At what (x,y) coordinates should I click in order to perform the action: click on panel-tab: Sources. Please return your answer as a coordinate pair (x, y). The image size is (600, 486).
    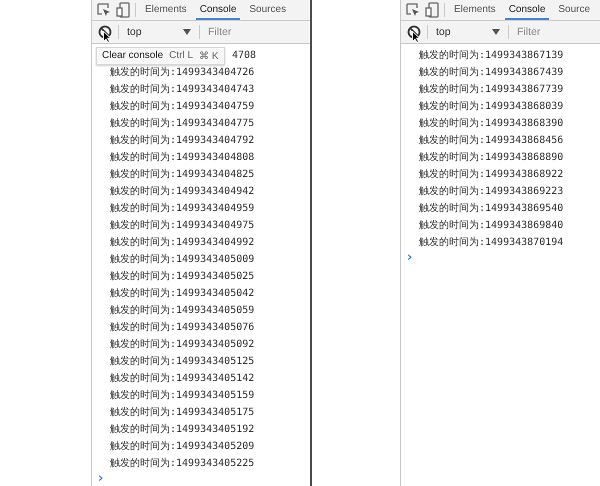
    Looking at the image, I should click on (267, 10).